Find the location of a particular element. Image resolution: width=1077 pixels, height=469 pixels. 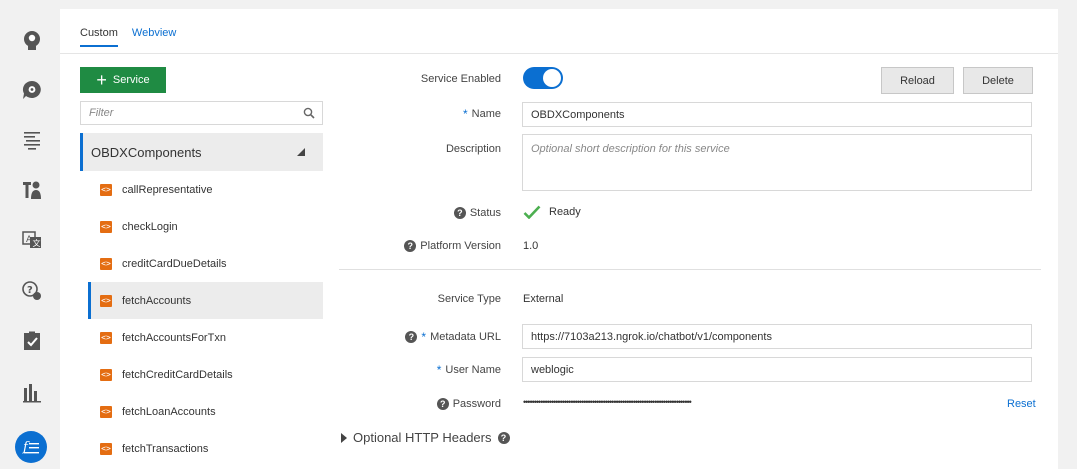

component-name: checkLogin is located at coordinates (150, 226).